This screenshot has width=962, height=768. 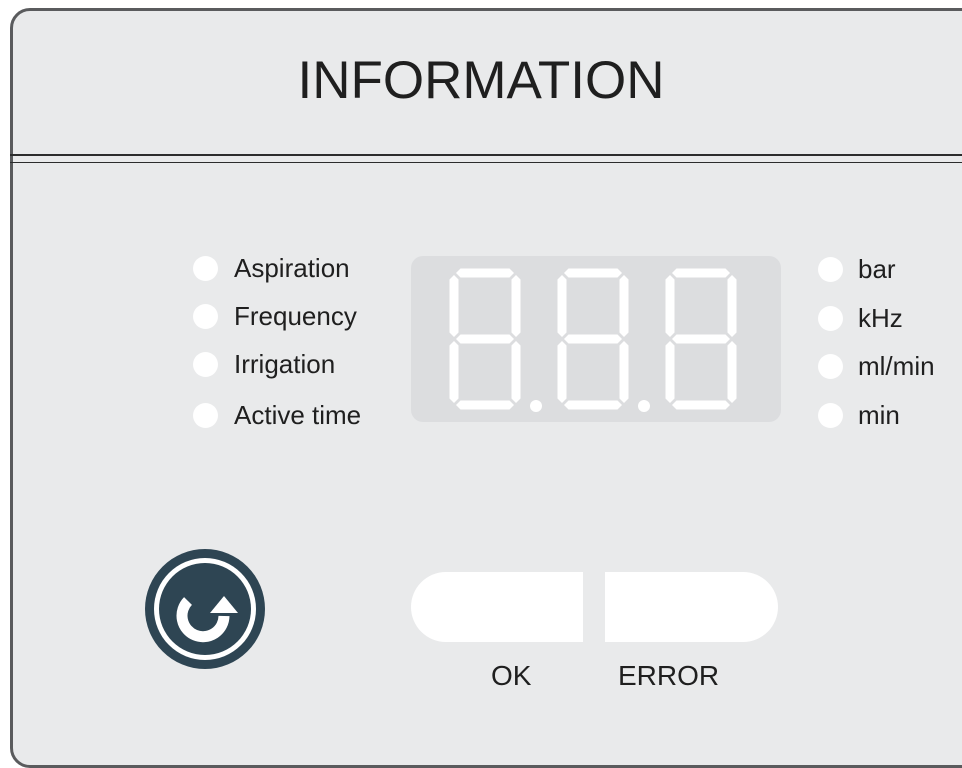 I want to click on unit-min: min, so click(x=859, y=415).